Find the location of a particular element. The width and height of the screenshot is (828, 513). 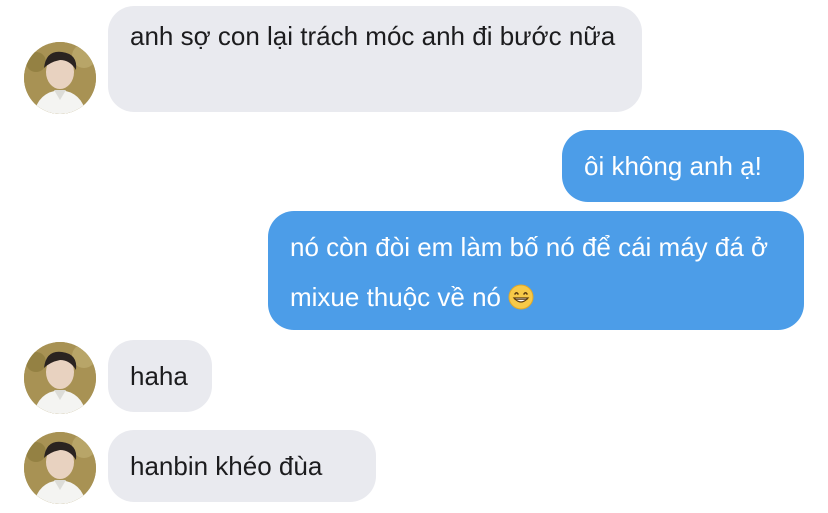

message-text: haha is located at coordinates (159, 376).